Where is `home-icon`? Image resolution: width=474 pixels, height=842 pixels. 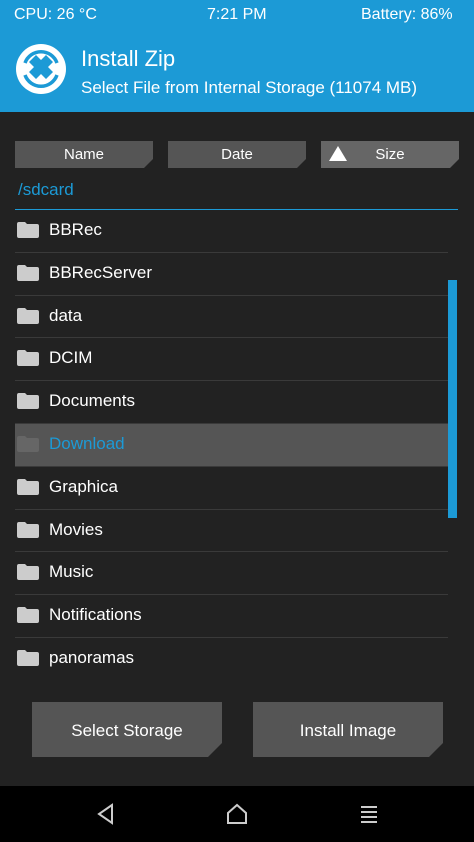 home-icon is located at coordinates (237, 814).